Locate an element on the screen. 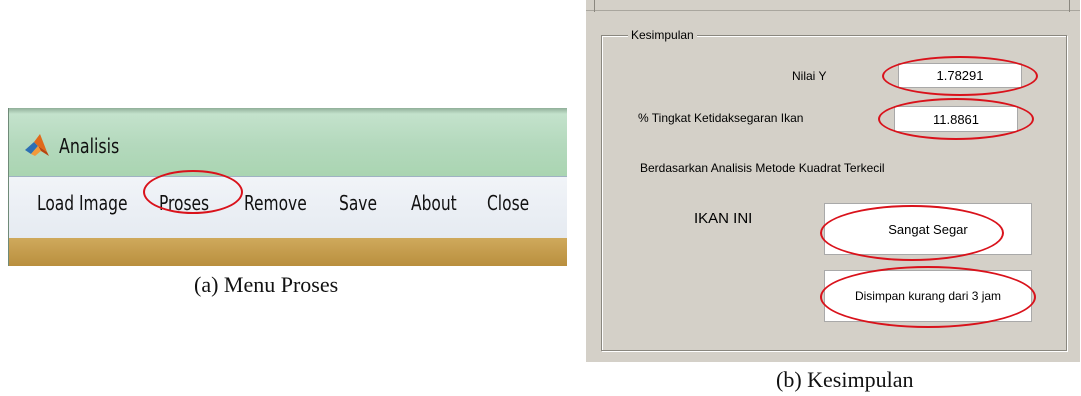 The image size is (1081, 396). storage-field: Disimpan kurang dari 3 jam is located at coordinates (928, 296).